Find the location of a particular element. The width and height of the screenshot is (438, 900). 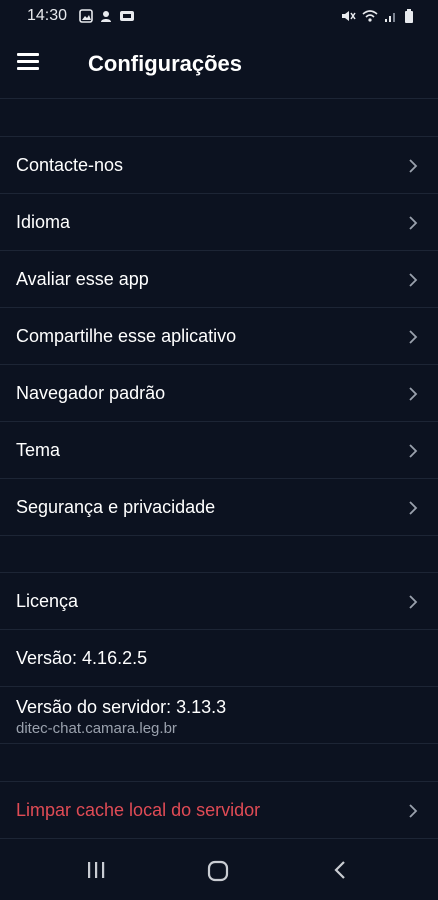

page-title: Configurações is located at coordinates (165, 63).